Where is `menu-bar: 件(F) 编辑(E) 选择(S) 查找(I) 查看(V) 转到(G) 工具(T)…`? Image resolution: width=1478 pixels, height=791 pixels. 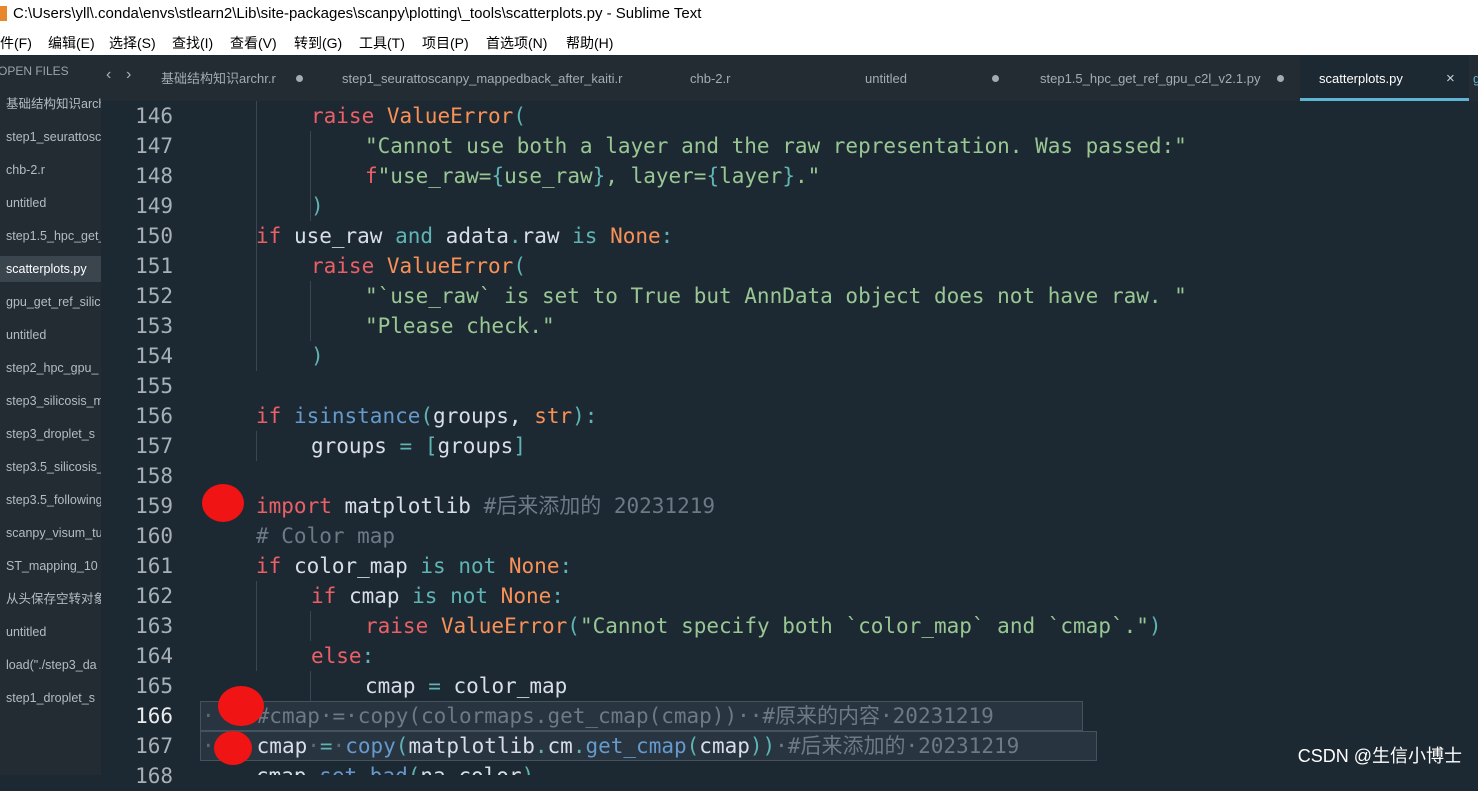 menu-bar: 件(F) 编辑(E) 选择(S) 查找(I) 查看(V) 转到(G) 工具(T)… is located at coordinates (739, 41).